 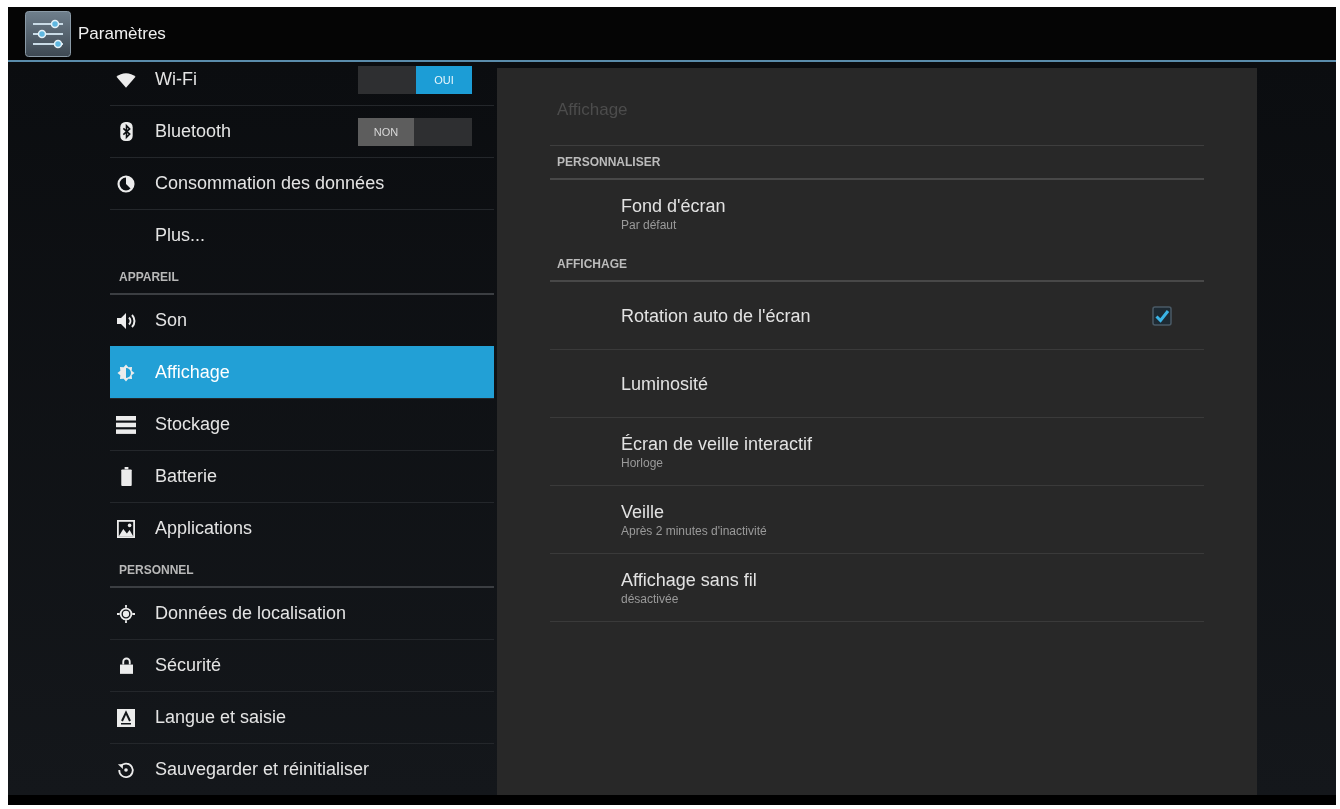 I want to click on speaker-icon, so click(x=126, y=320).